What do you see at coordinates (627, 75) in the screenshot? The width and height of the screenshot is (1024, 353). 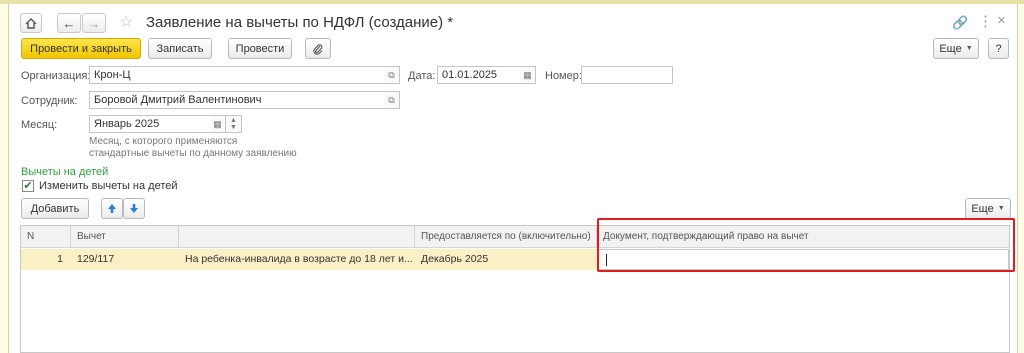 I see `number-field` at bounding box center [627, 75].